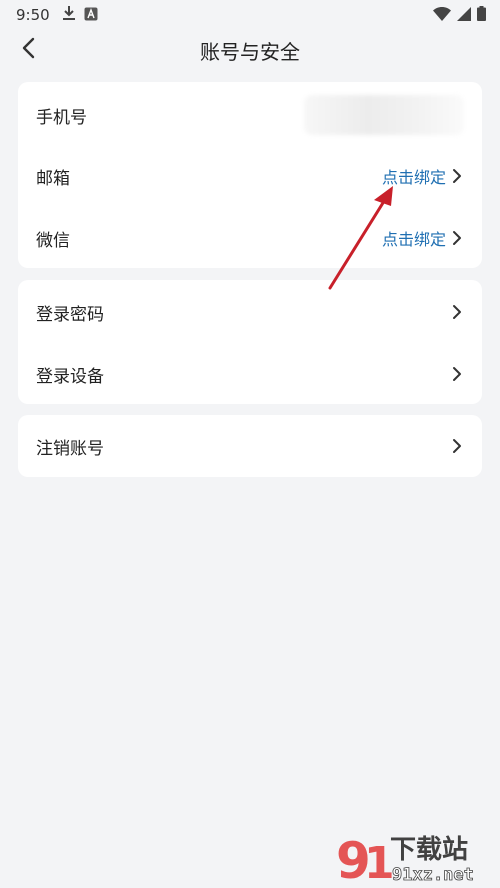 The image size is (500, 888). What do you see at coordinates (250, 115) in the screenshot?
I see `row-phone: 手机号` at bounding box center [250, 115].